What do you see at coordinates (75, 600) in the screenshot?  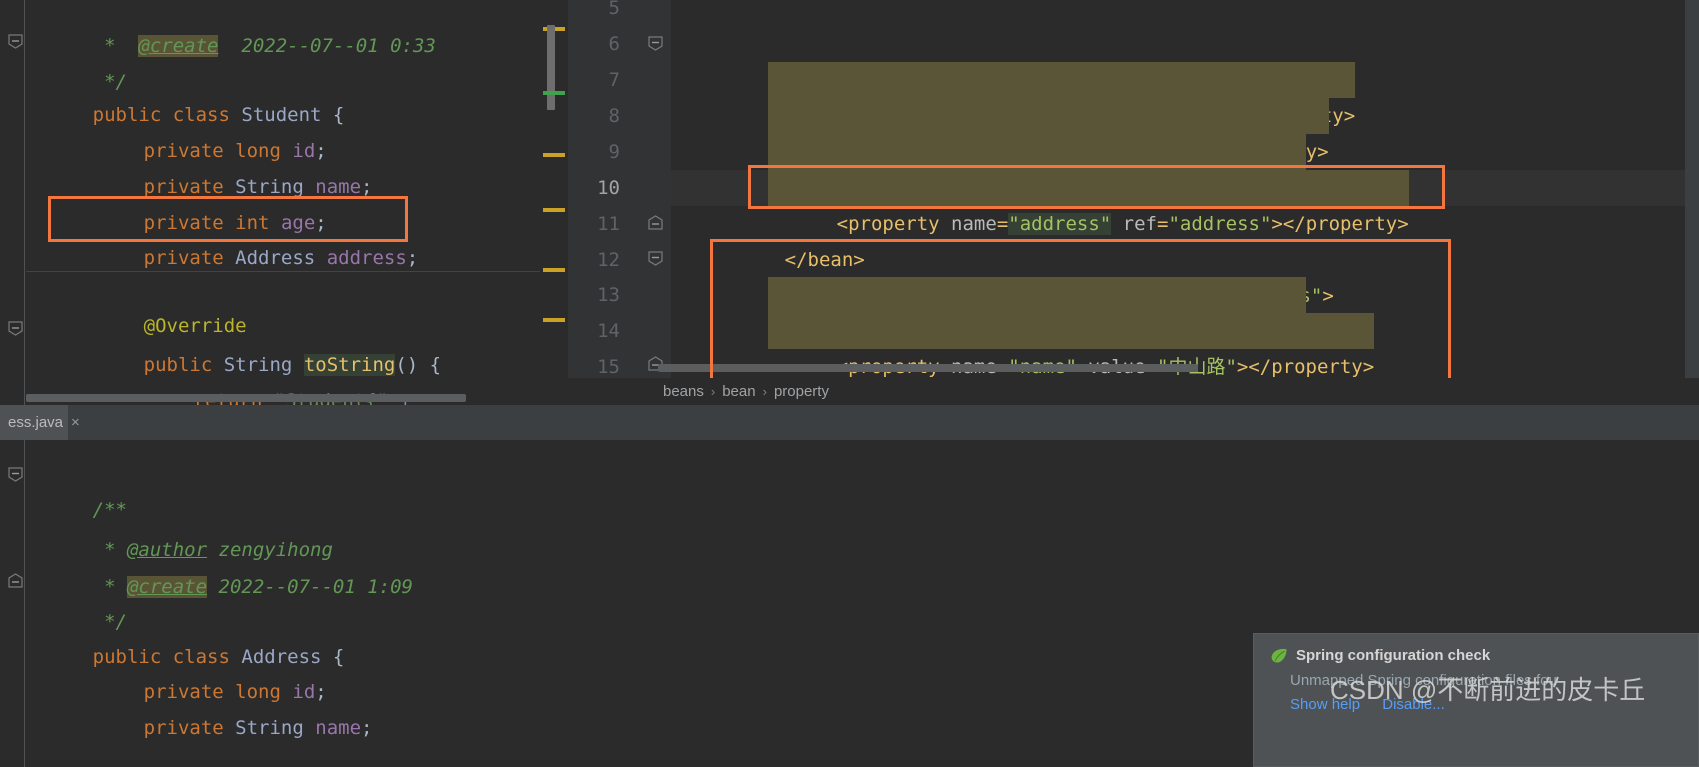 I see `code-line-javadoc-close: */` at bounding box center [75, 600].